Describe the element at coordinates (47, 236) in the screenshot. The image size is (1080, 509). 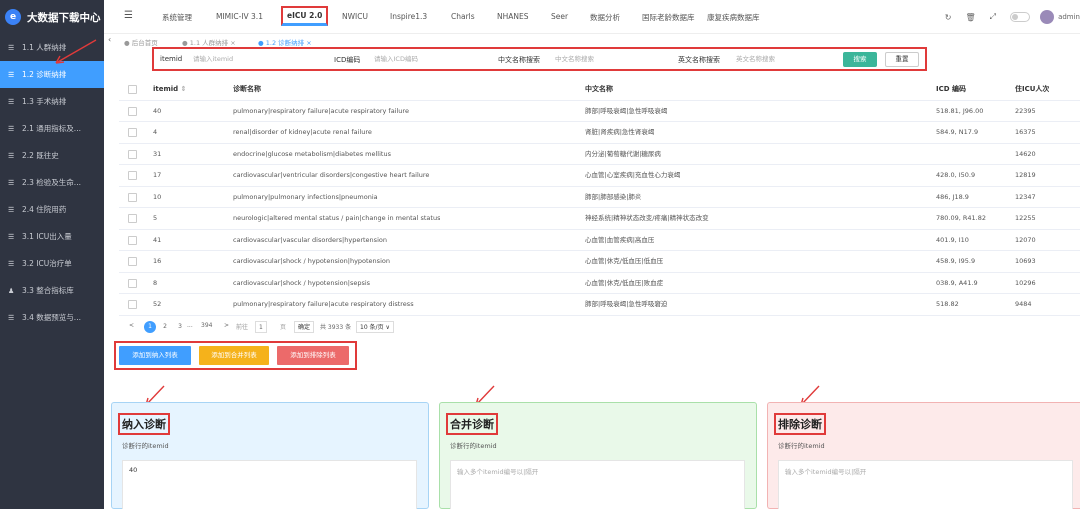
I see `sidebar-item-label: 3.1 ICU出入量` at that location.